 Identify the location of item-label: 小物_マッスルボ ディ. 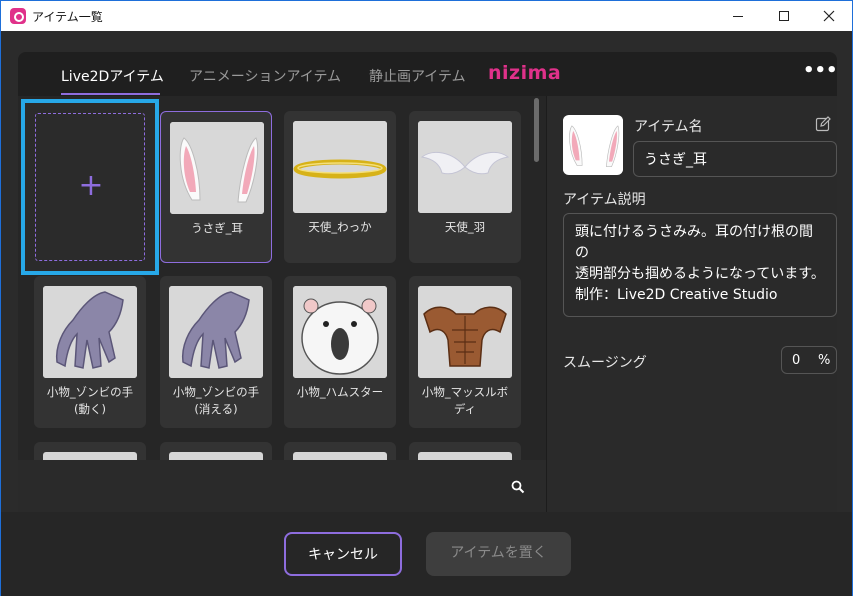
(465, 400).